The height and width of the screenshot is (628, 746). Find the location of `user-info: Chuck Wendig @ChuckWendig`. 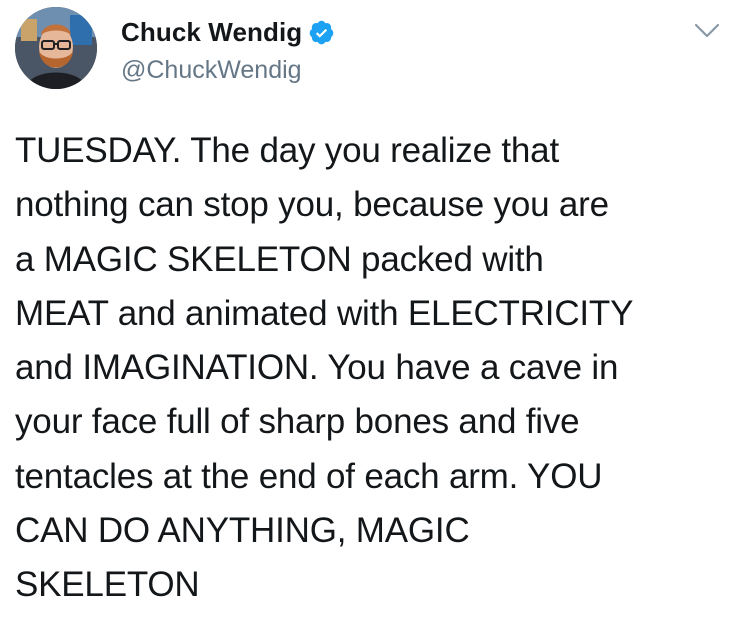

user-info: Chuck Wendig @ChuckWendig is located at coordinates (228, 50).